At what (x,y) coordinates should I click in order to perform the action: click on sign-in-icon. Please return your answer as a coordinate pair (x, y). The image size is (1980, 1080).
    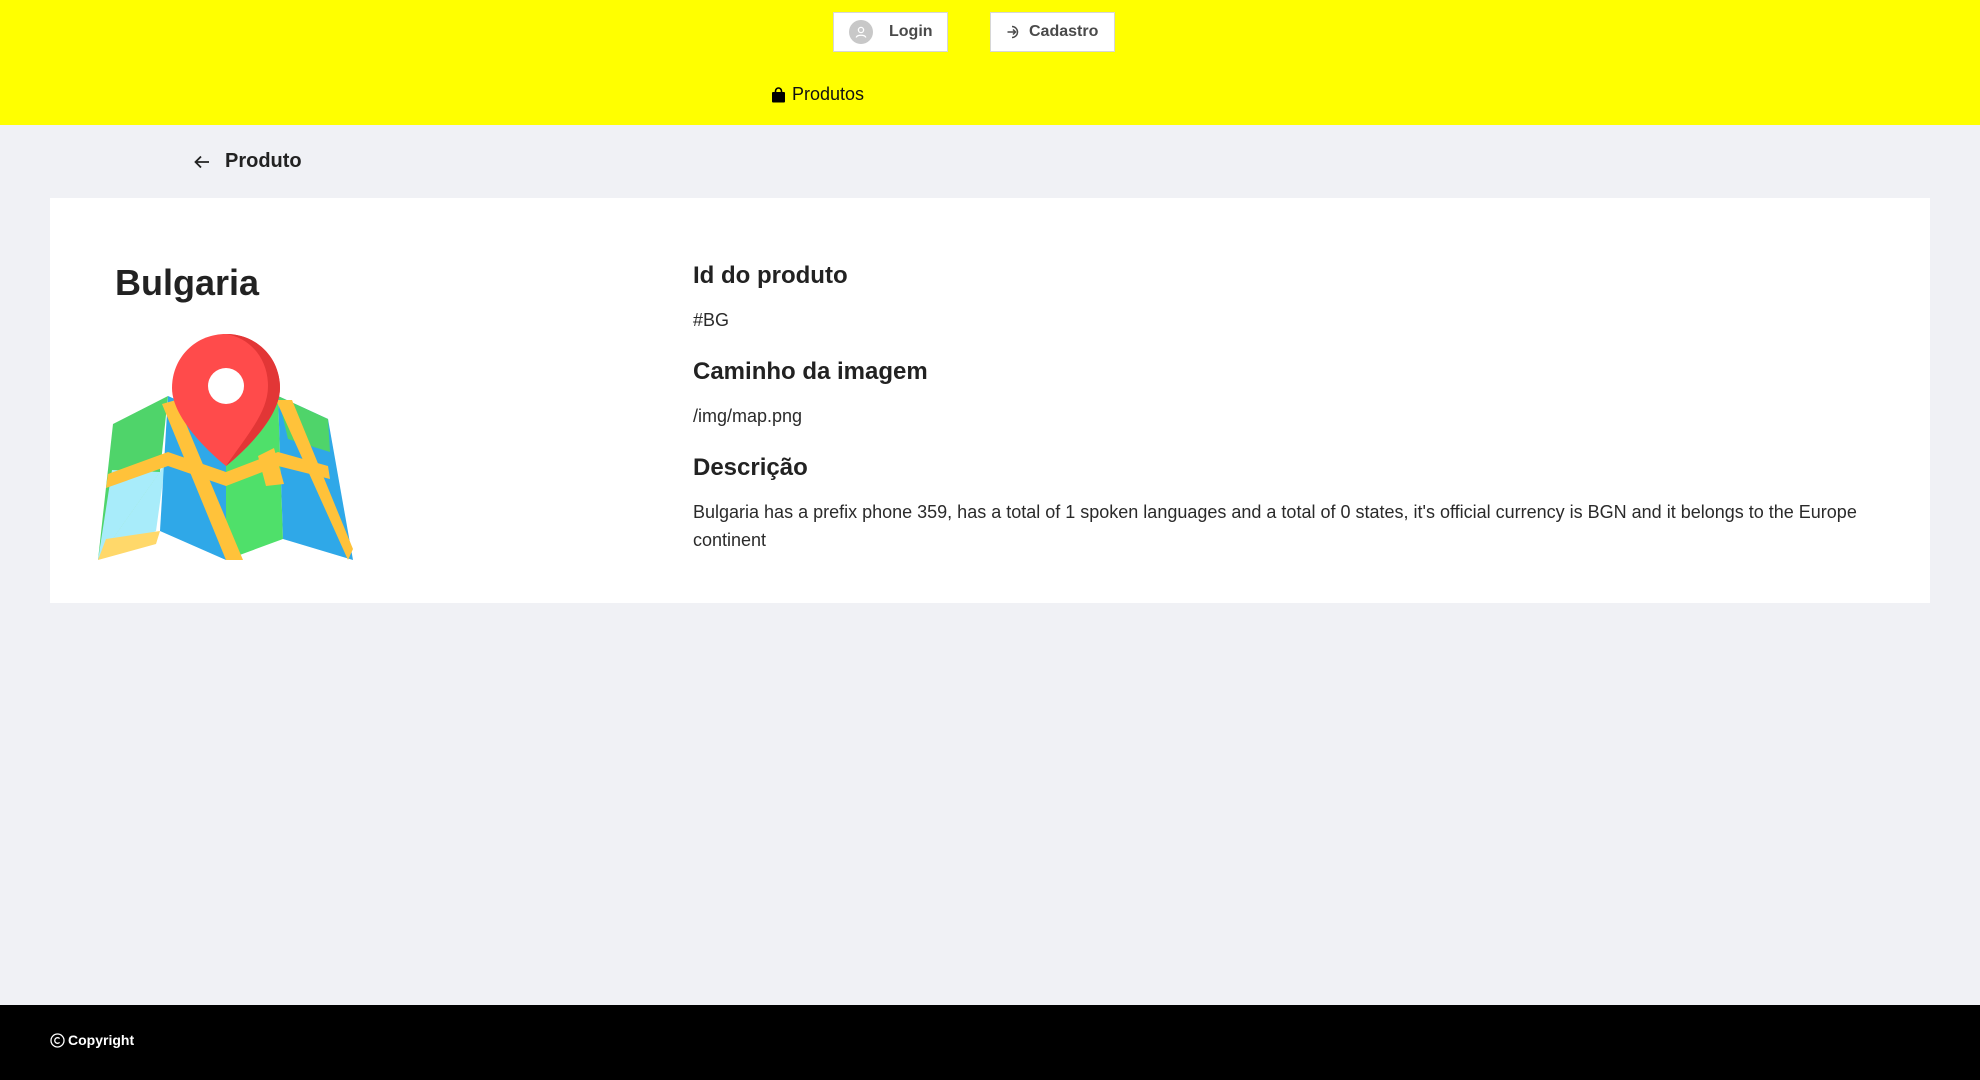
    Looking at the image, I should click on (1014, 32).